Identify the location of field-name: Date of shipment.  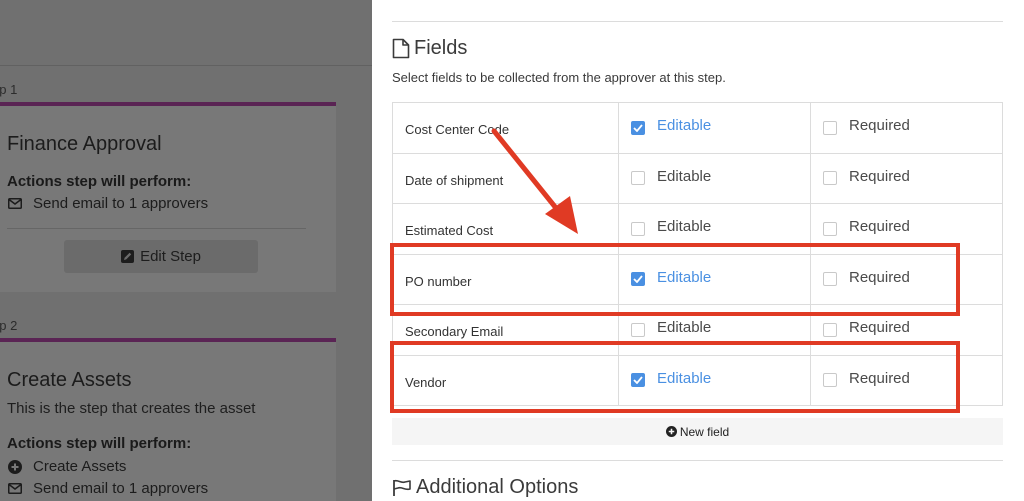
(505, 178).